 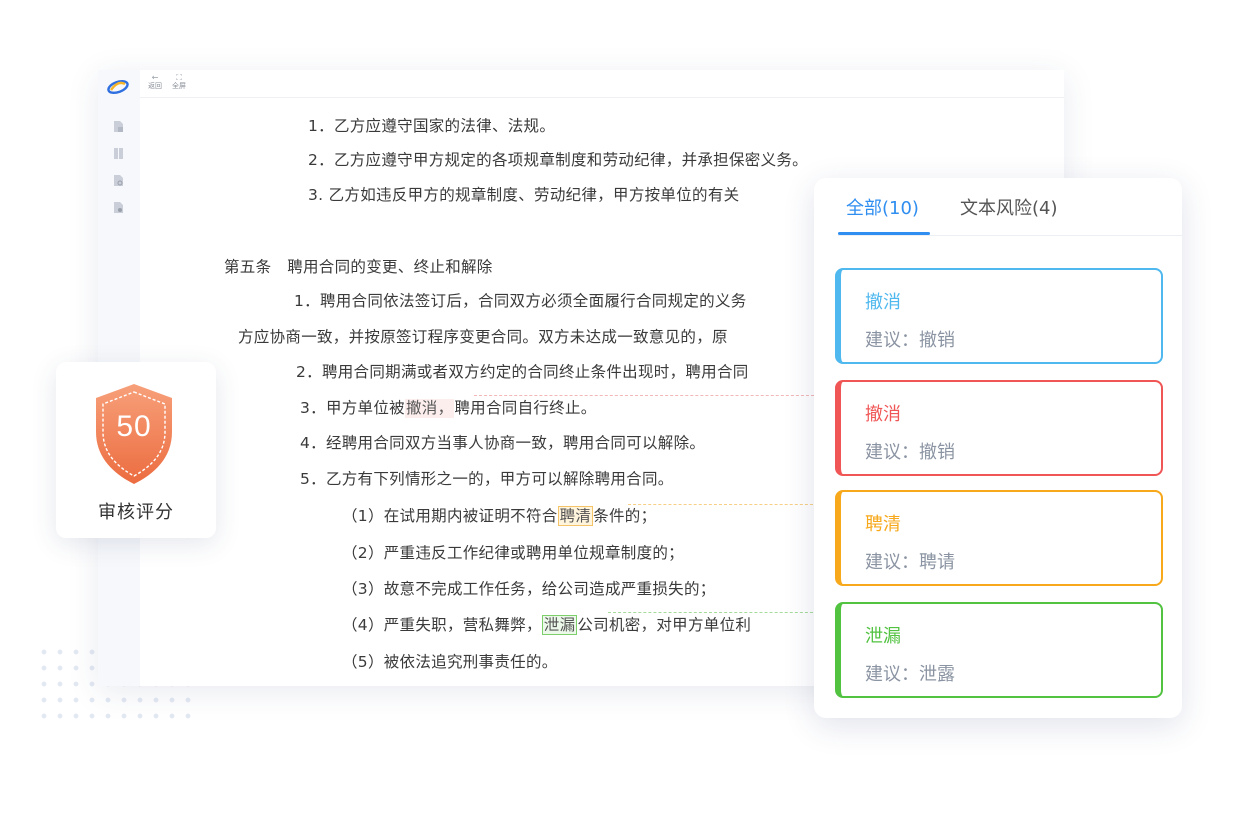 I want to click on back-button: ← 返回, so click(x=155, y=82).